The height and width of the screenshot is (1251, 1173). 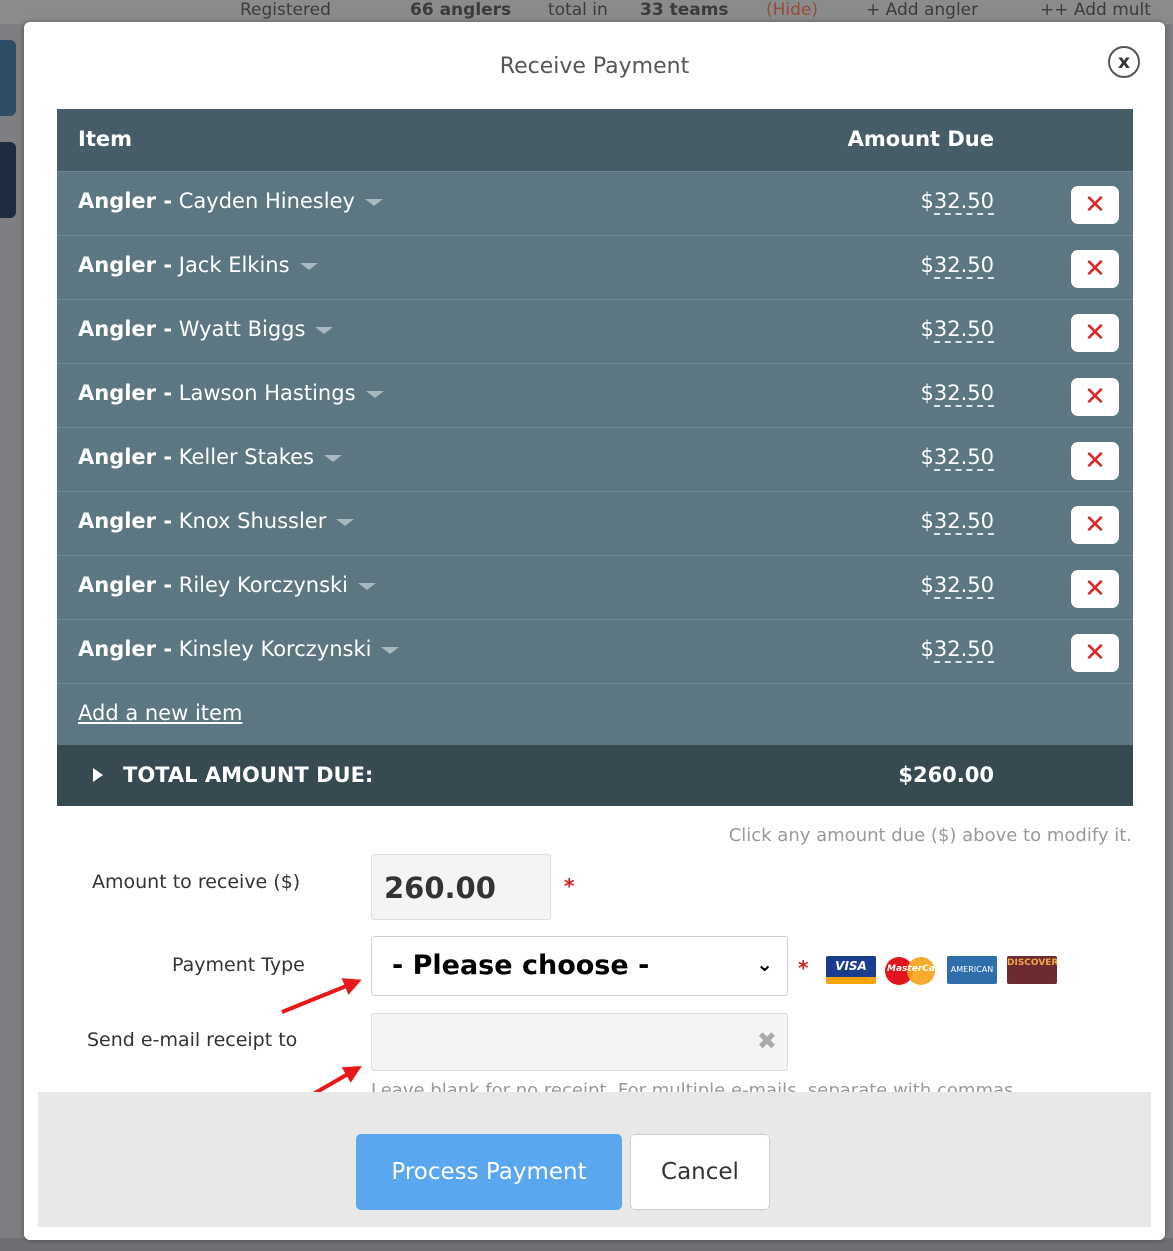 I want to click on payment-type-value: - Please choose -, so click(x=521, y=965).